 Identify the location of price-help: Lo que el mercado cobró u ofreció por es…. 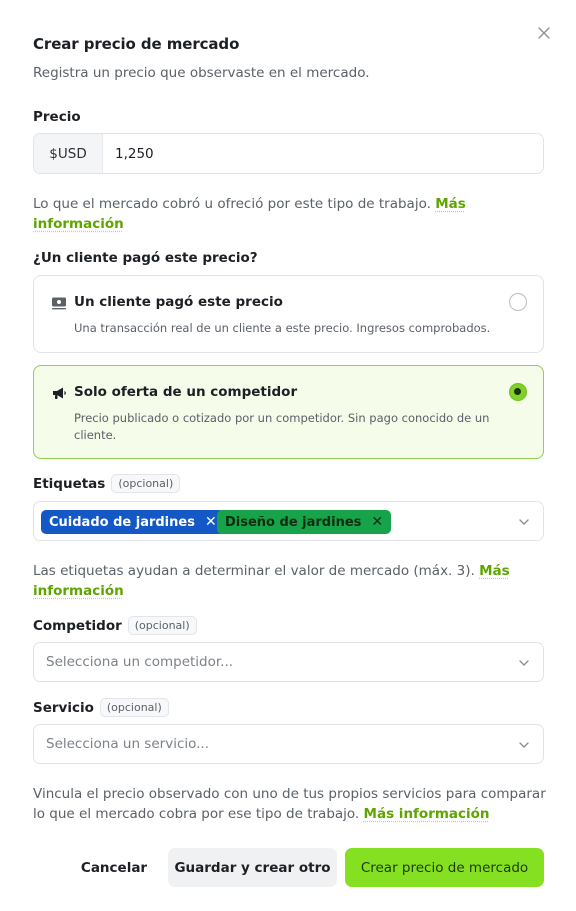
(249, 214).